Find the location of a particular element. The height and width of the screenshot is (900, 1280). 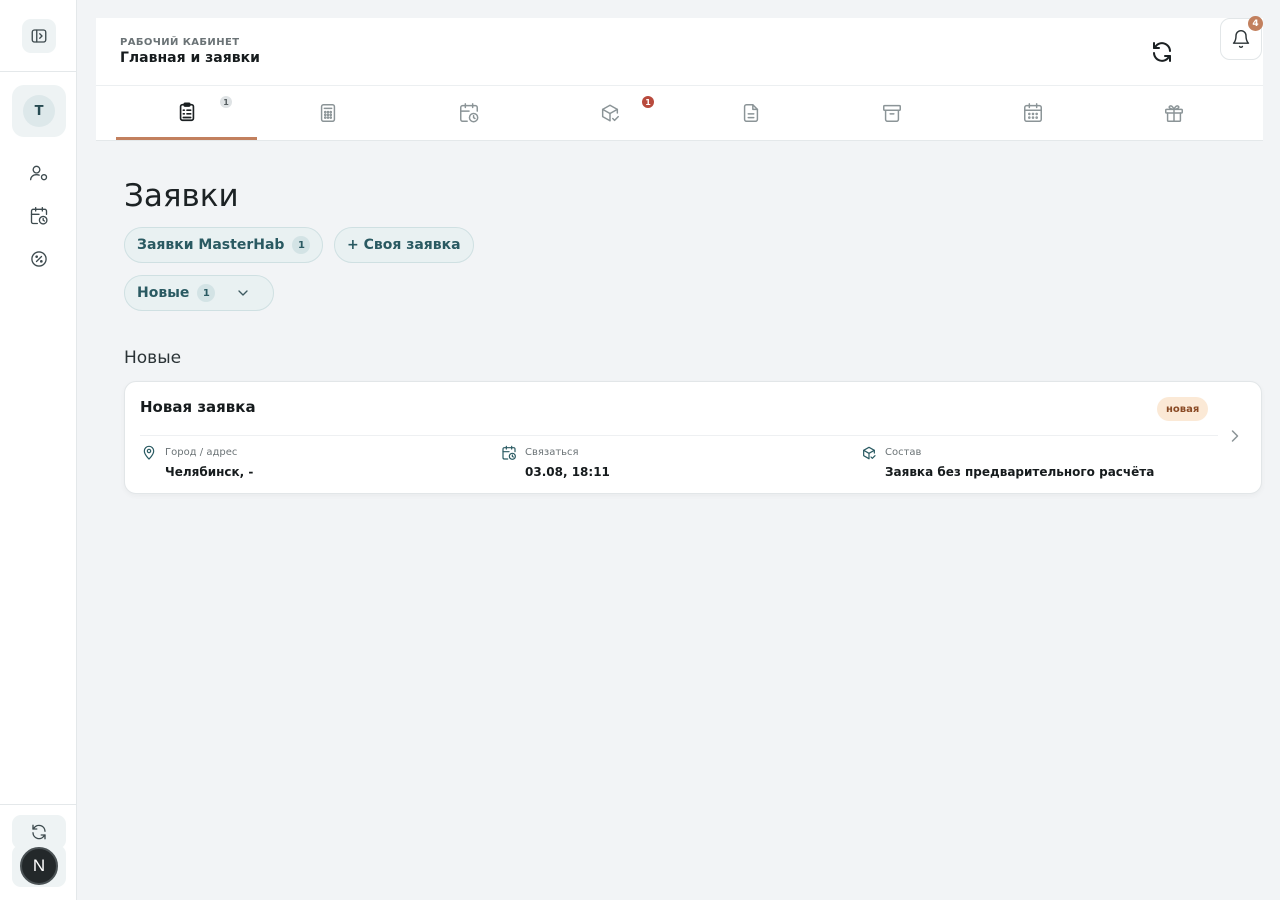

package-icon is located at coordinates (869, 453).